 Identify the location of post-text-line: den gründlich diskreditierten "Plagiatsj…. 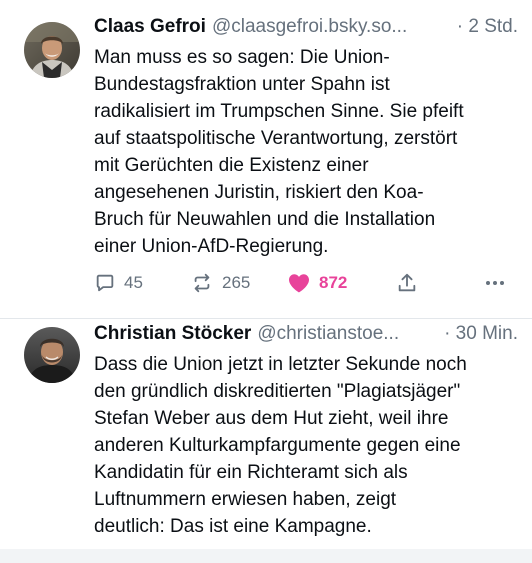
(277, 391).